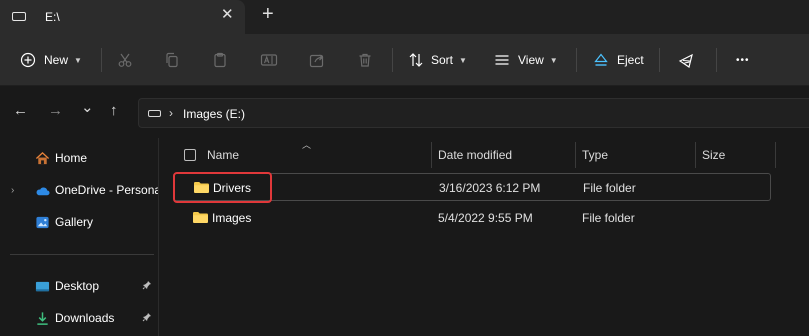 The height and width of the screenshot is (336, 809). What do you see at coordinates (20, 110) in the screenshot?
I see `back-button: ←` at bounding box center [20, 110].